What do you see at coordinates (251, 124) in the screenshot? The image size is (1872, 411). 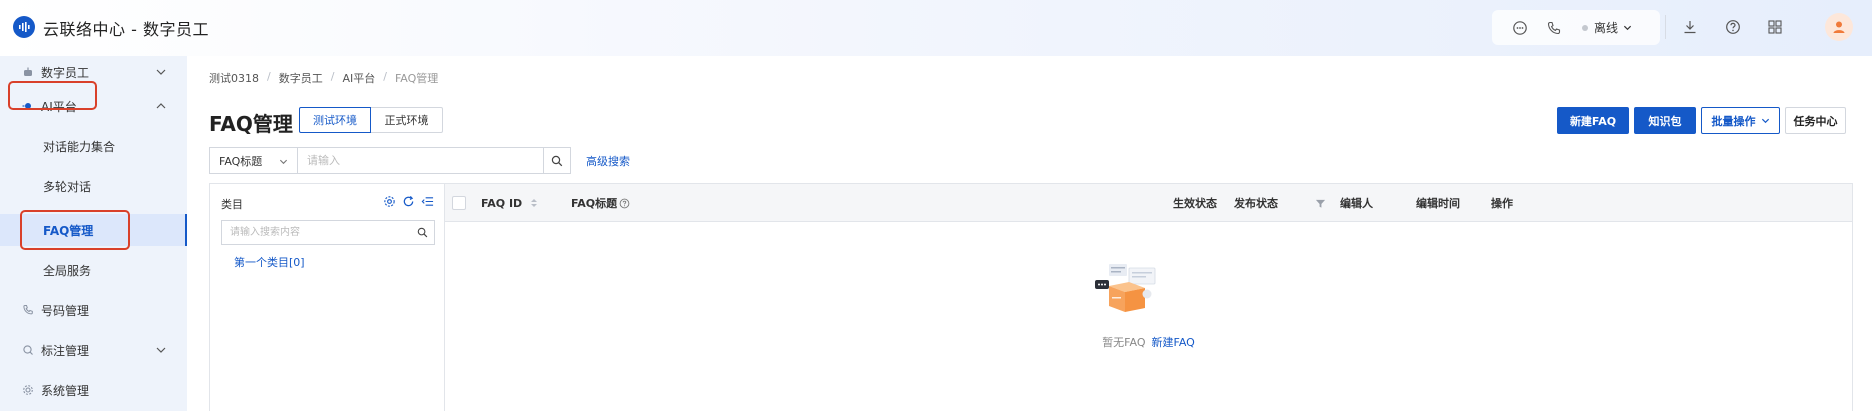 I see `page-title: FAQ管理` at bounding box center [251, 124].